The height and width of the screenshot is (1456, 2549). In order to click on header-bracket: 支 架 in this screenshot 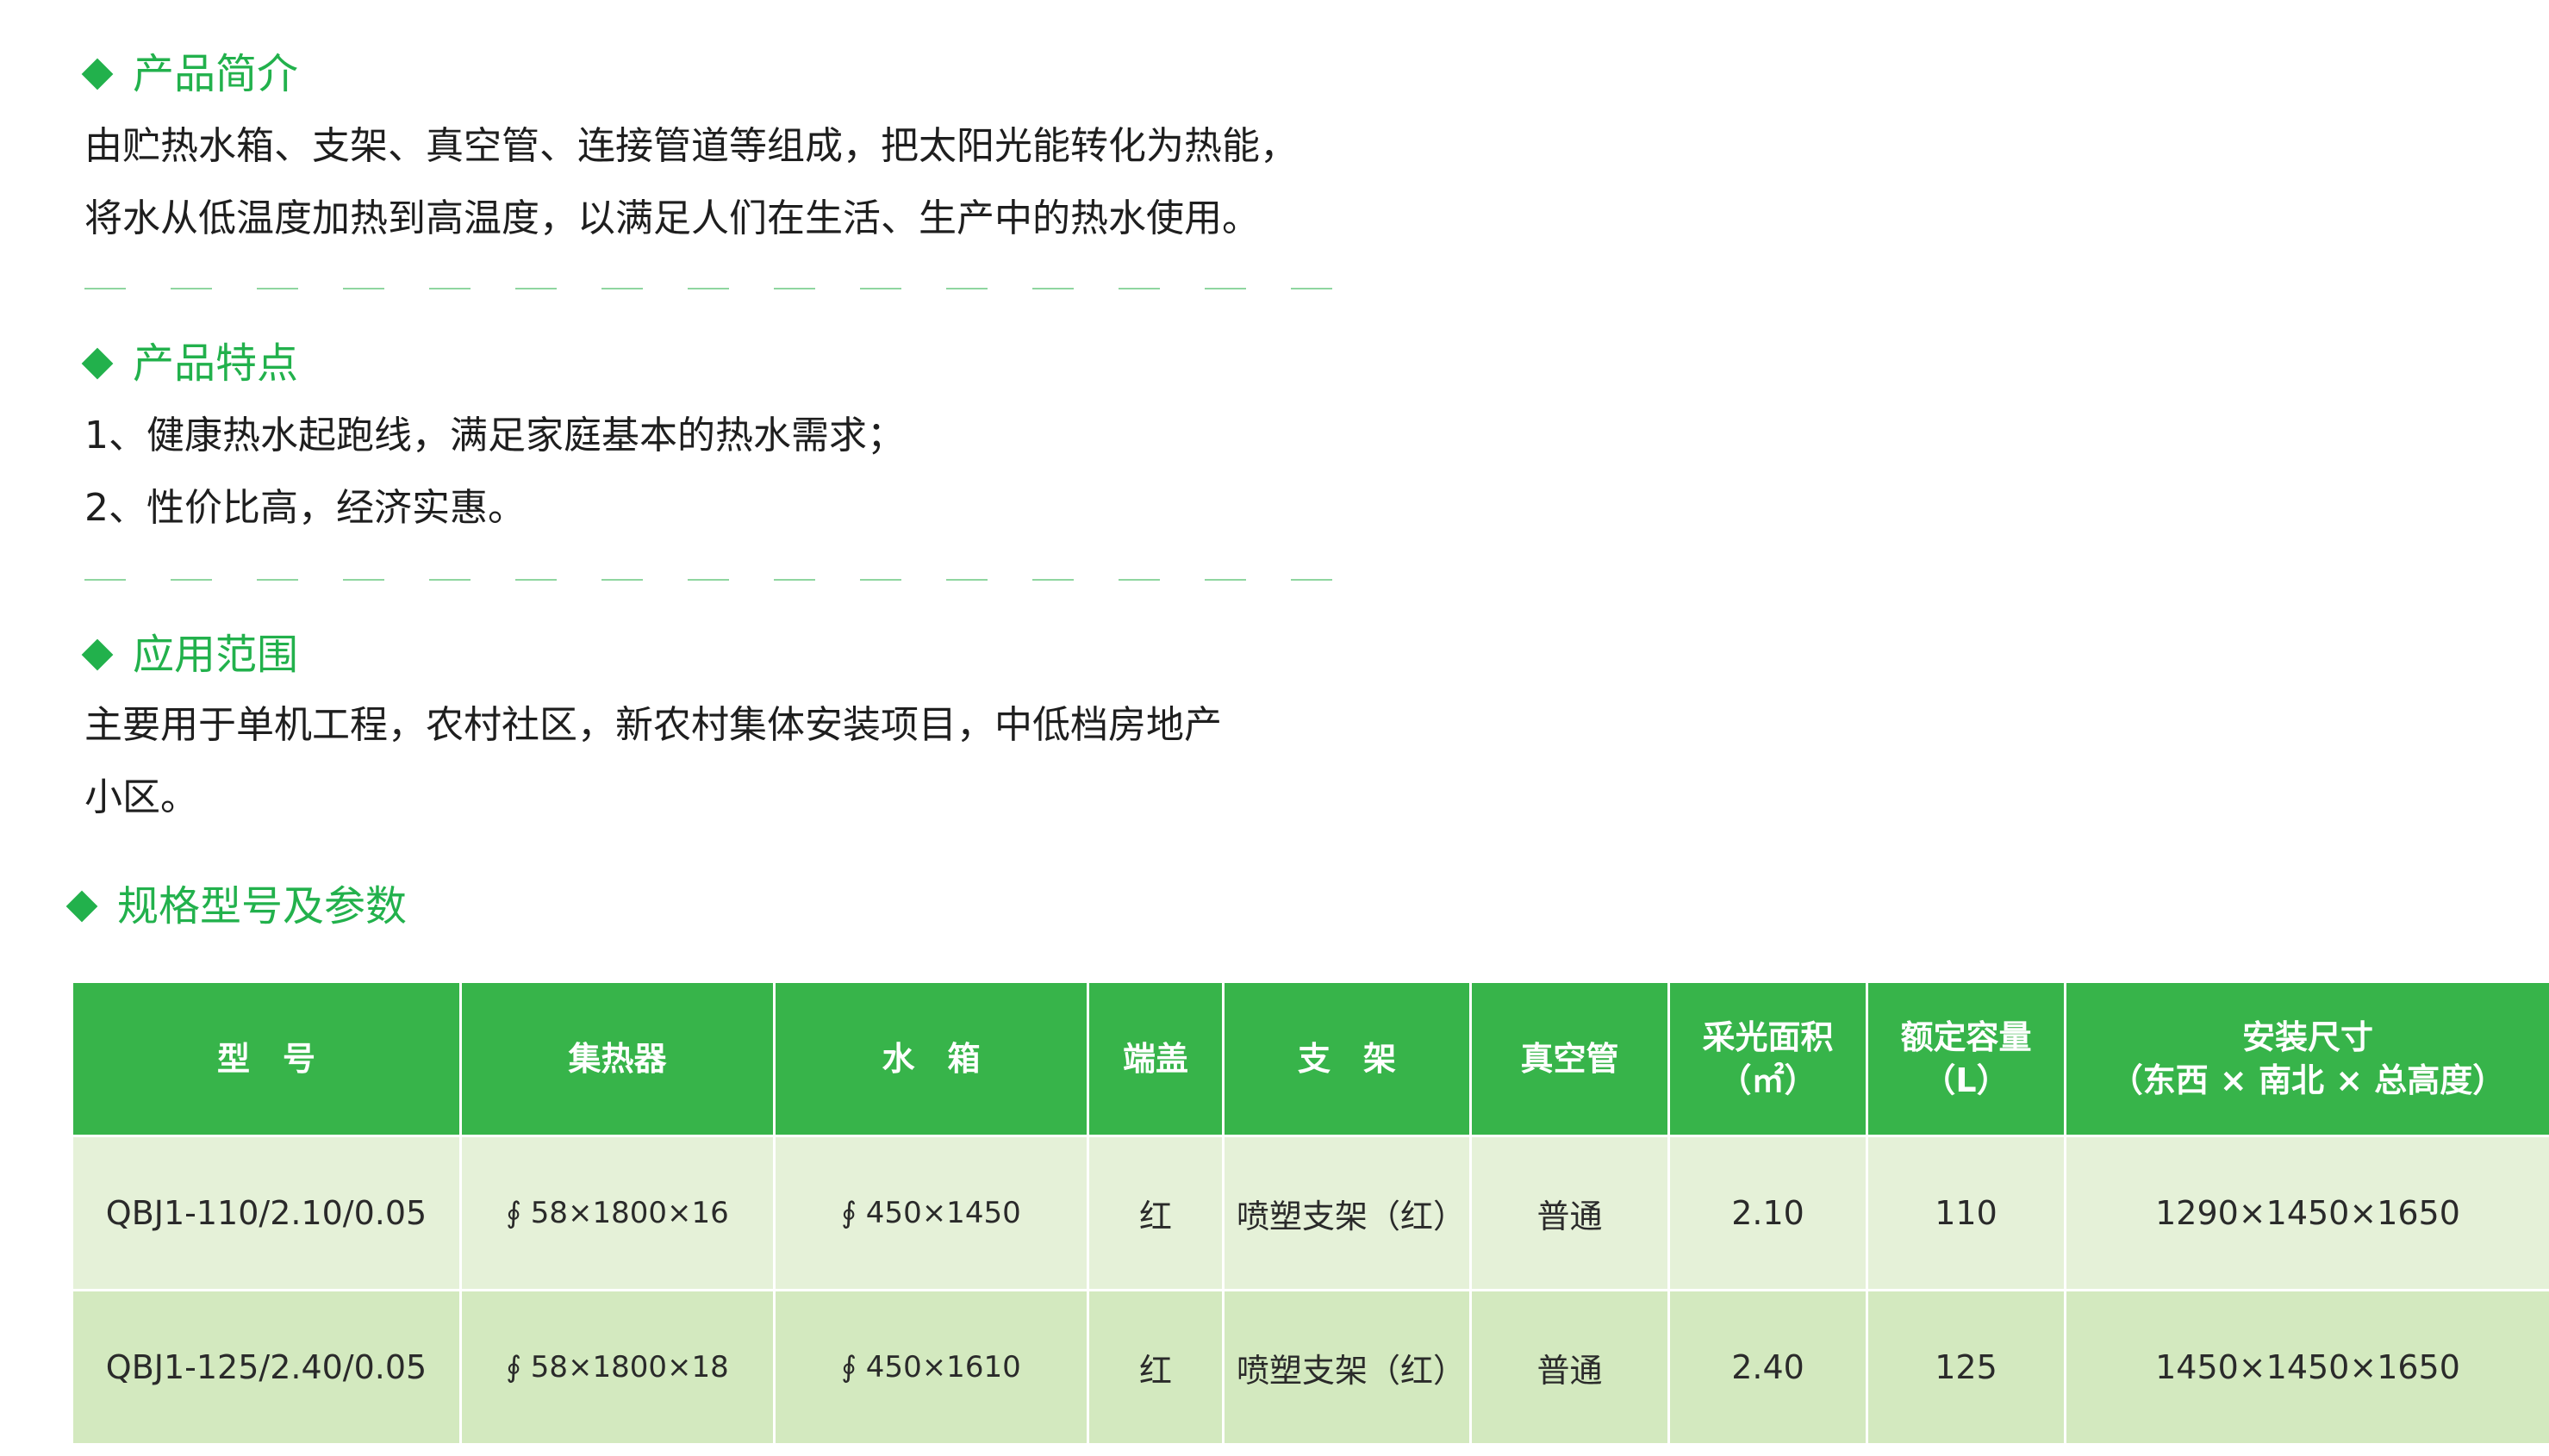, I will do `click(1347, 1059)`.